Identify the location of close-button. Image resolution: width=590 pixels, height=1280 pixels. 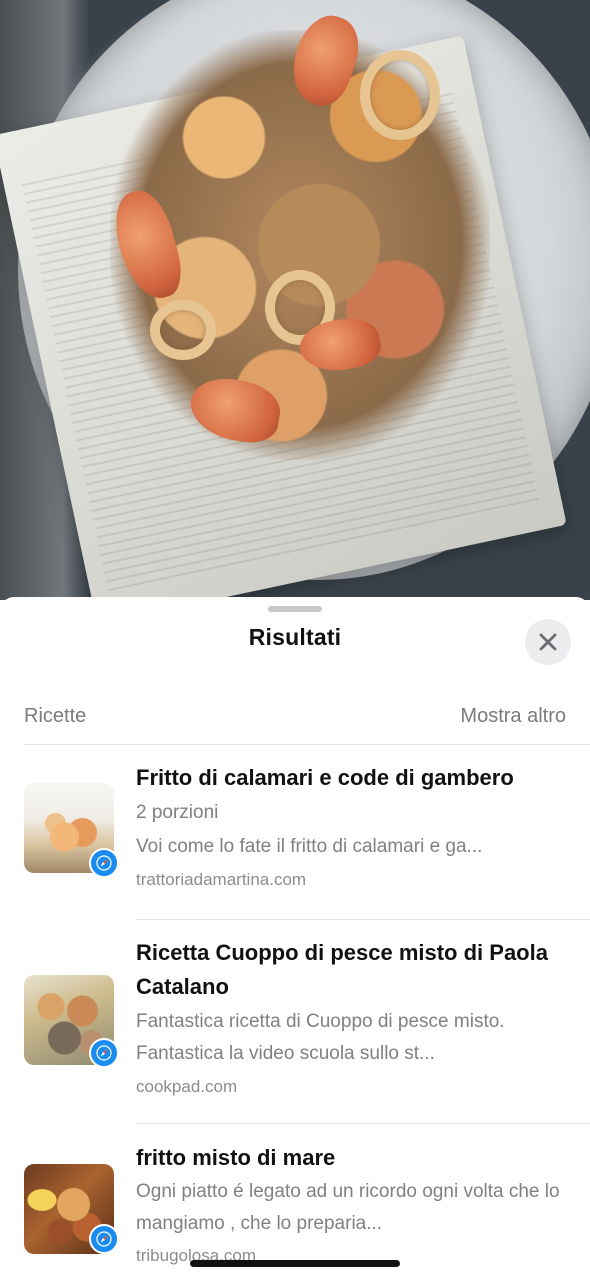
(548, 642).